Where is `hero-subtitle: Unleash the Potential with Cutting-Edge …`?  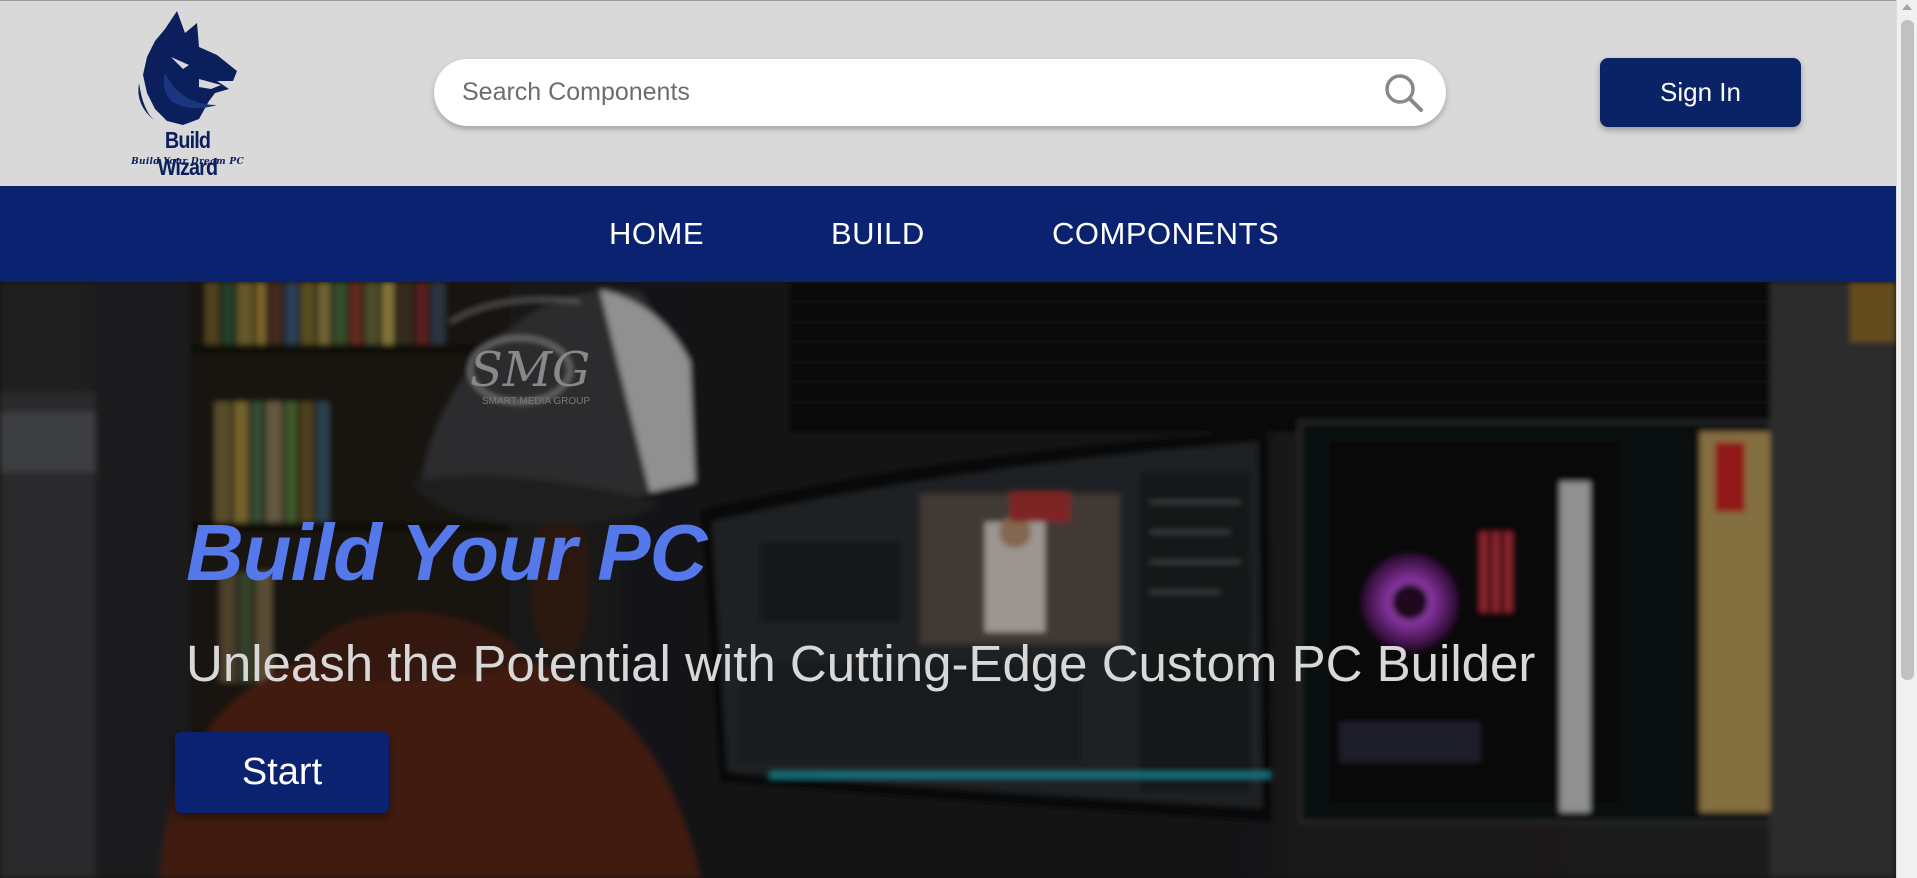 hero-subtitle: Unleash the Potential with Cutting-Edge … is located at coordinates (861, 663).